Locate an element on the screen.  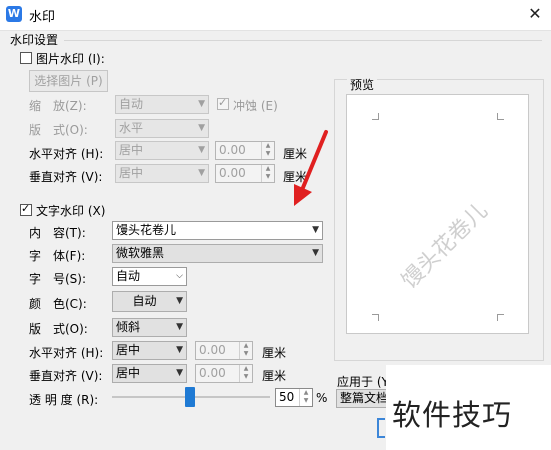
scale-dropdown: 自动 ▼ is located at coordinates (162, 104).